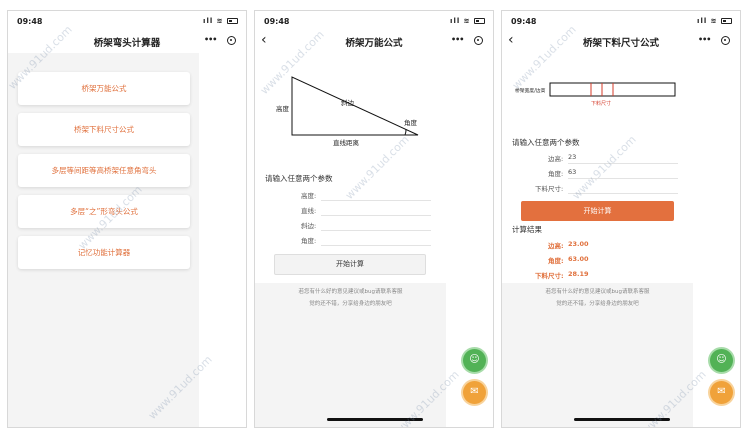 The height and width of the screenshot is (434, 746). Describe the element at coordinates (104, 129) in the screenshot. I see `menu-item-cutting-size: 桥架下料尺寸公式` at that location.